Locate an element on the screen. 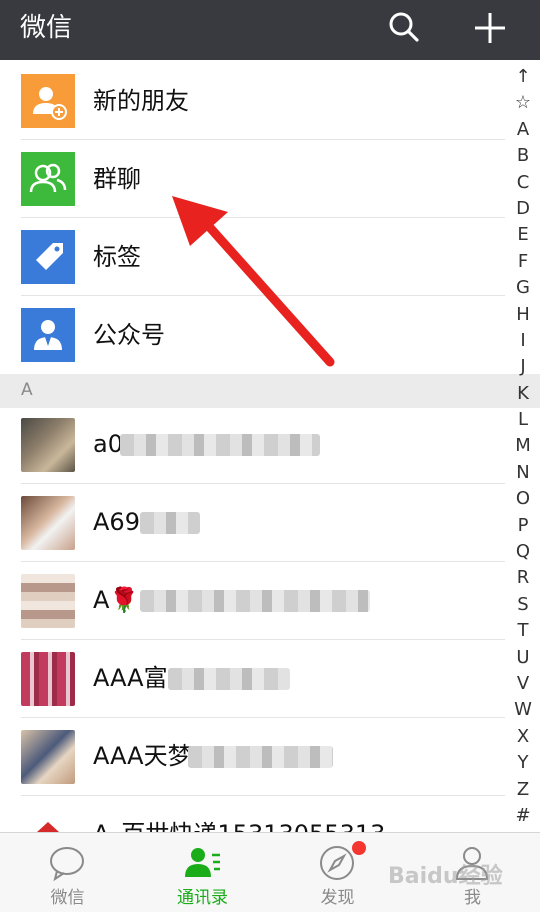  contact-name: A🌹 is located at coordinates (116, 600).